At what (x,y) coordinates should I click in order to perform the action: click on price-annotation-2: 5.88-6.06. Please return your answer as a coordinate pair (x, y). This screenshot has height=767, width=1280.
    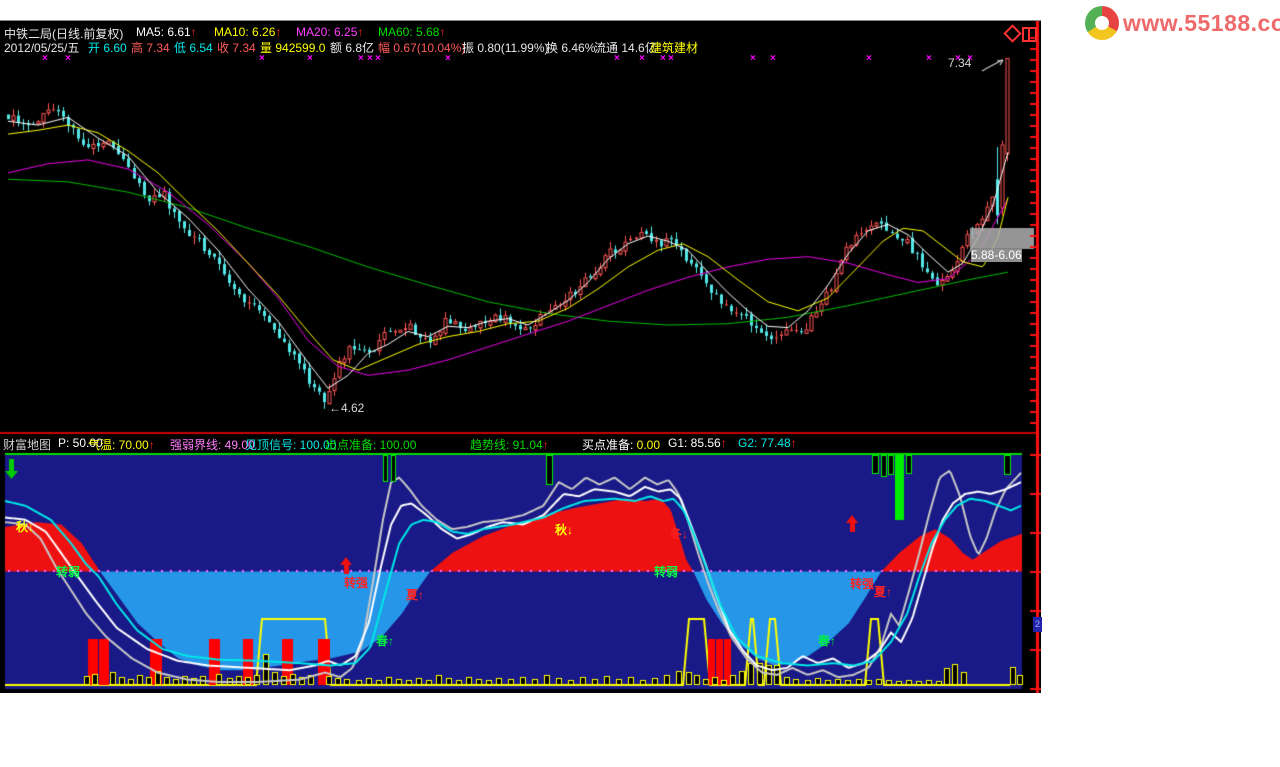
    Looking at the image, I should click on (996, 255).